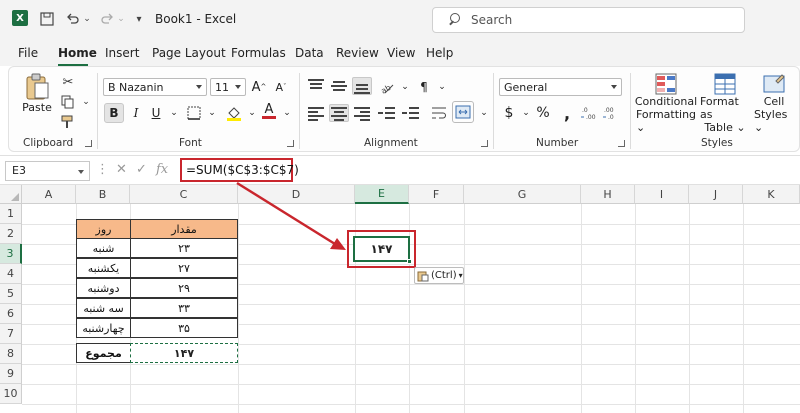  What do you see at coordinates (234, 113) in the screenshot?
I see `fill-color-button` at bounding box center [234, 113].